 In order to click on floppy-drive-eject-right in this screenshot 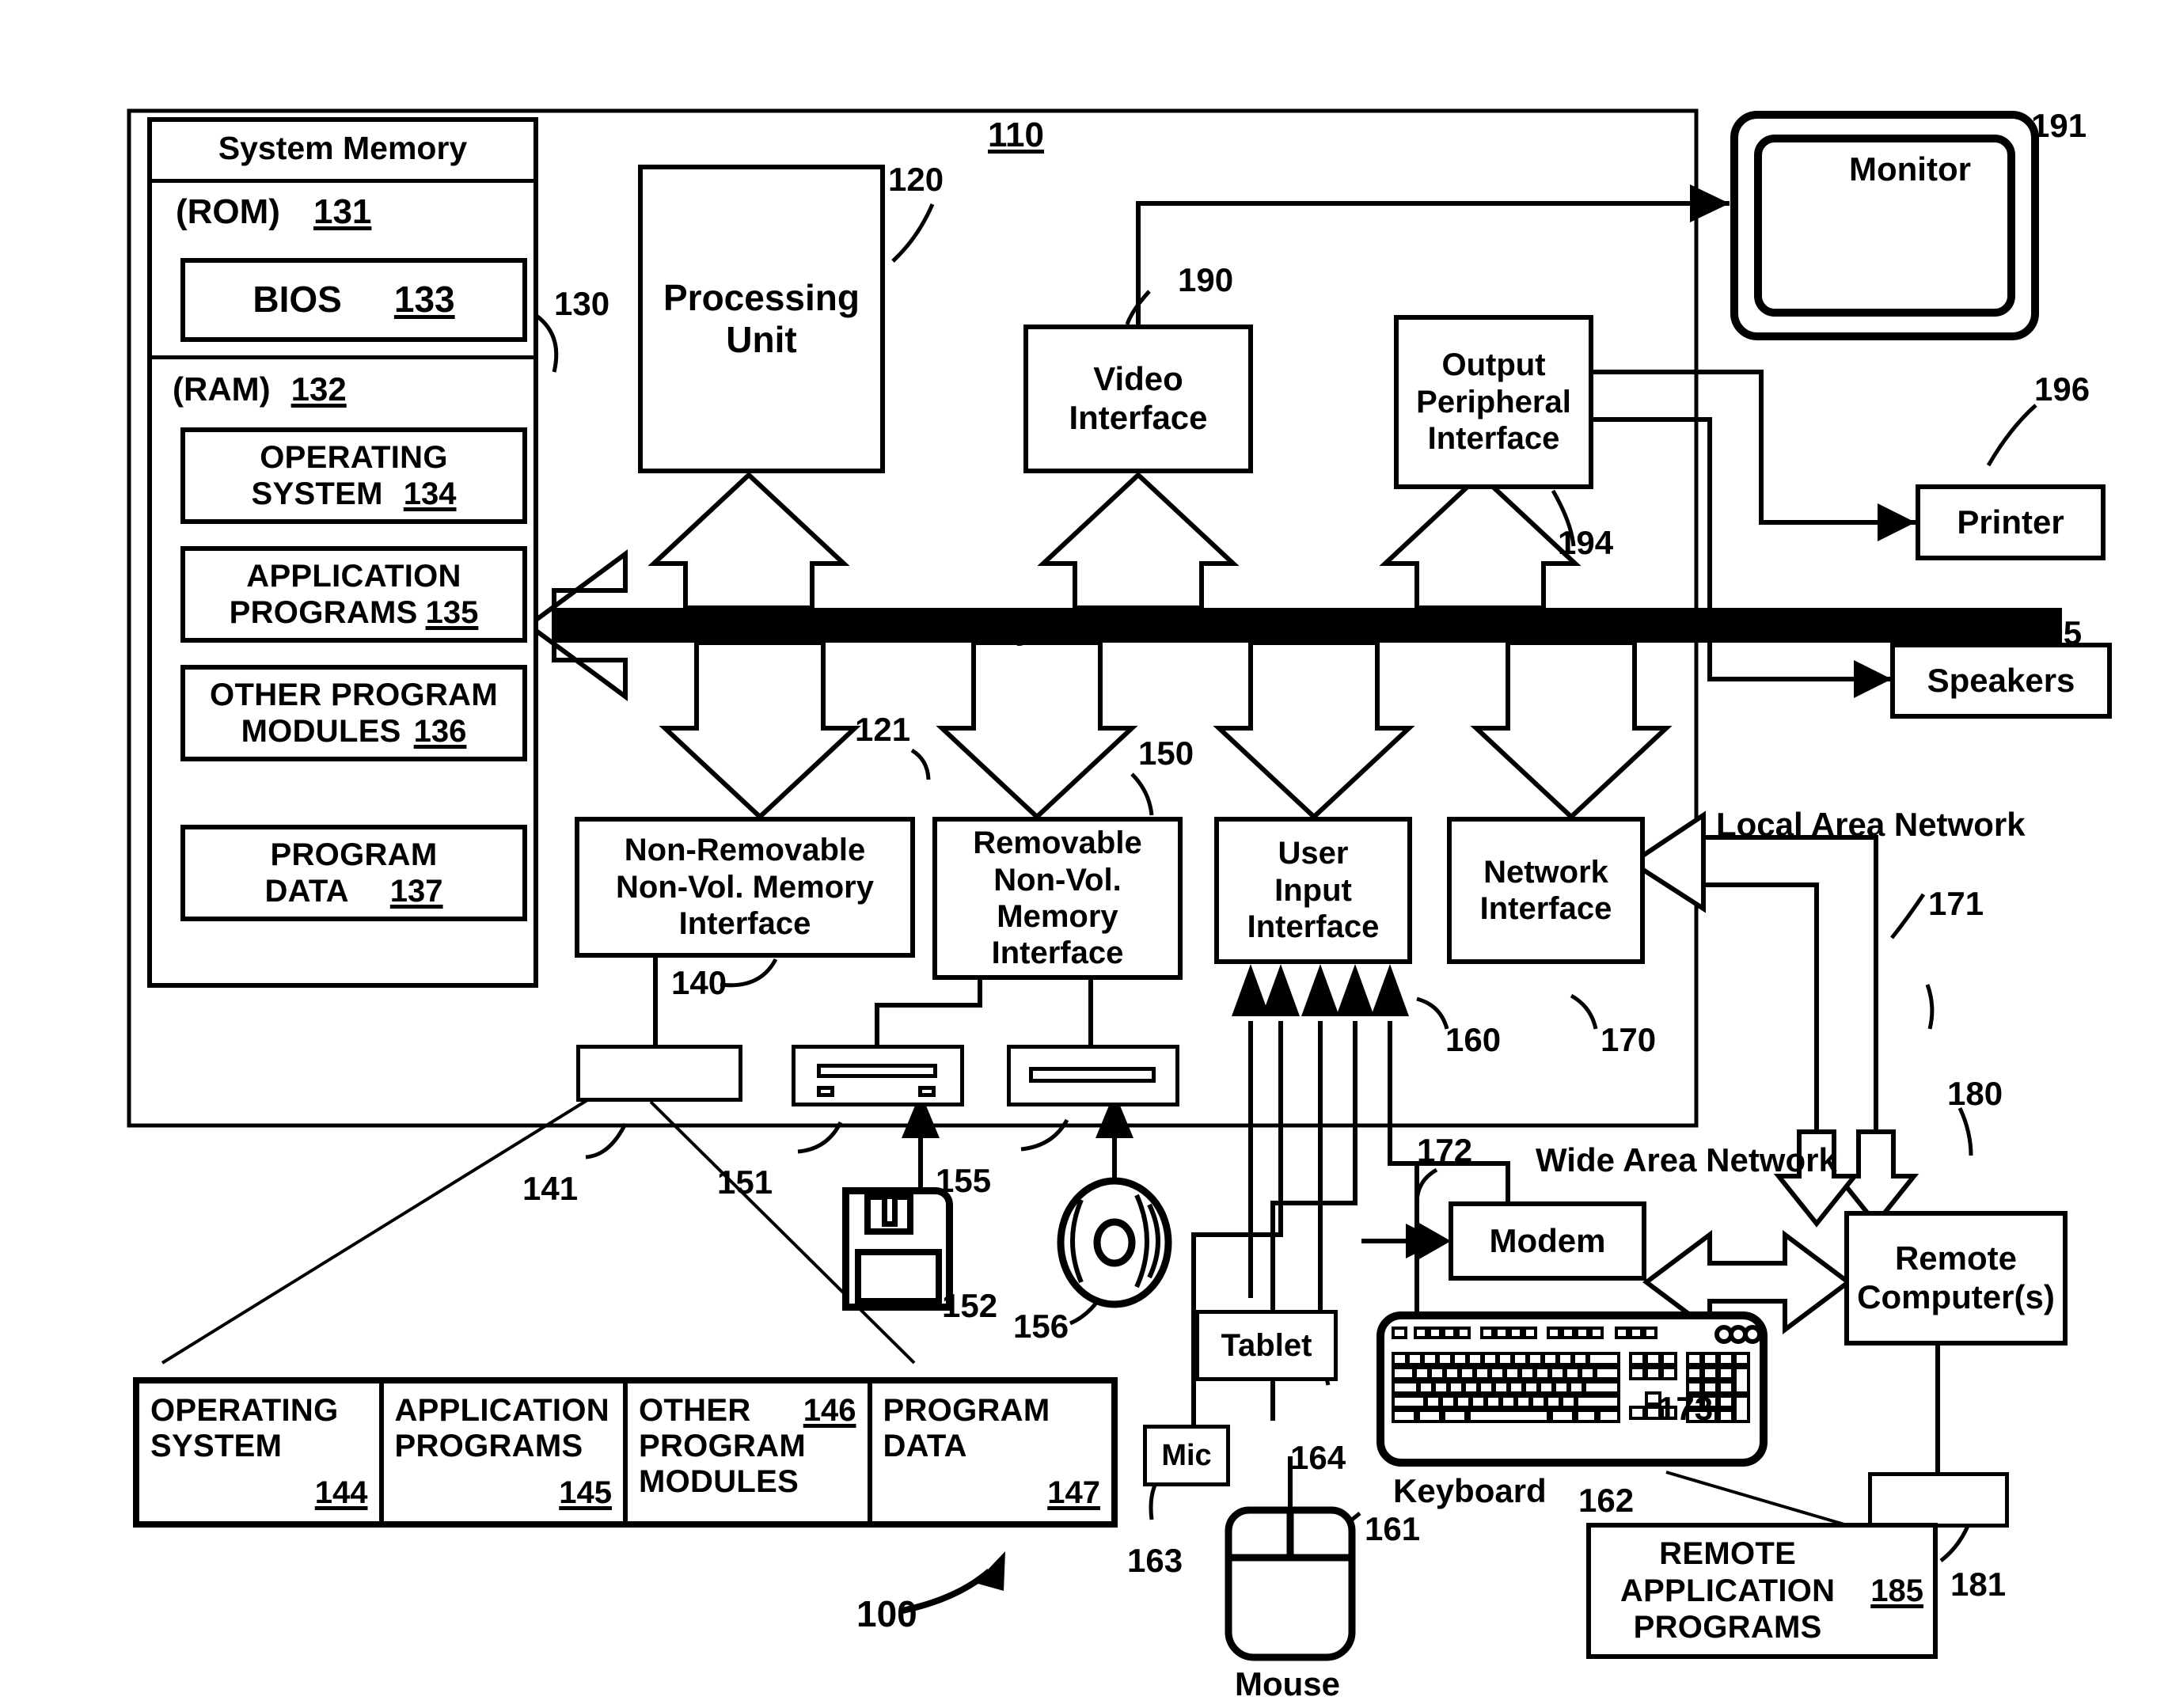, I will do `click(927, 1091)`.